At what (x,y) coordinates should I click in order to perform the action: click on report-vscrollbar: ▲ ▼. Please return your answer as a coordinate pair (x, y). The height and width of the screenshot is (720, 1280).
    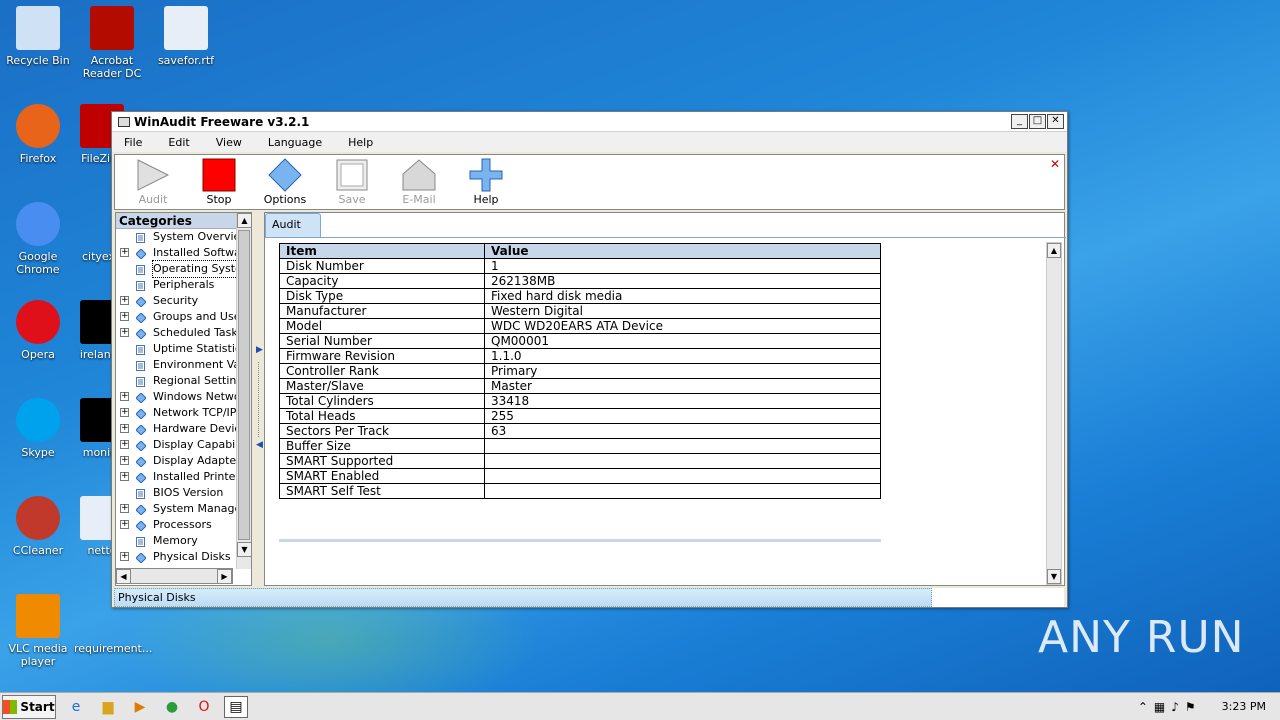
    Looking at the image, I should click on (1054, 413).